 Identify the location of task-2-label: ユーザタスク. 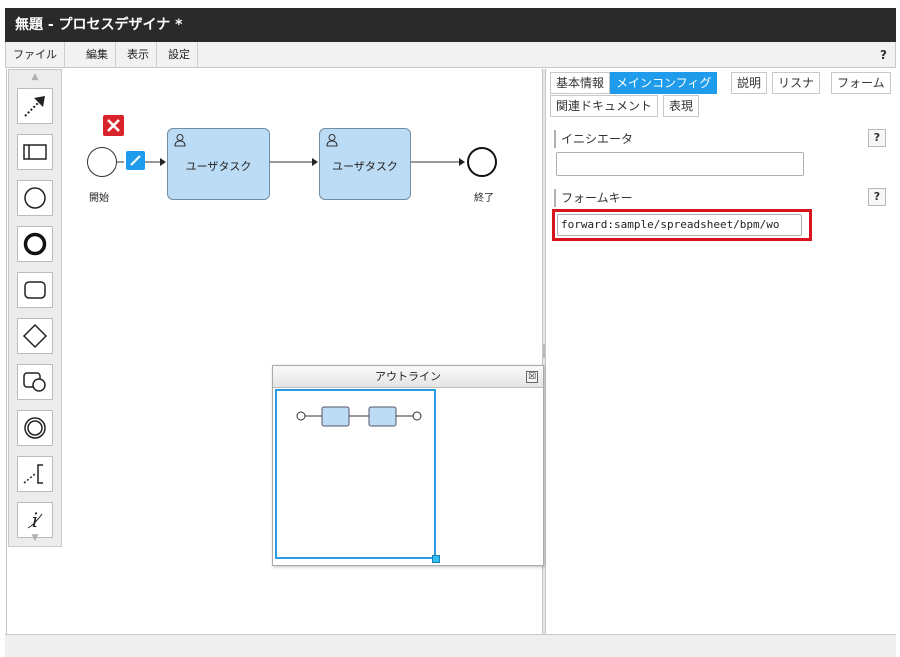
(365, 166).